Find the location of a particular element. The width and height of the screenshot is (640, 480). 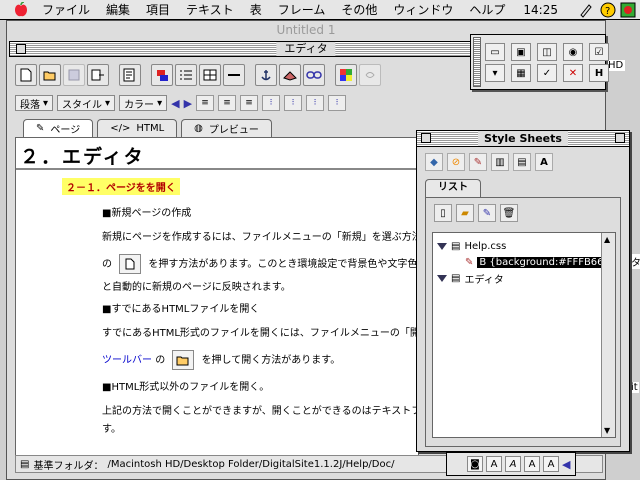

radio-button-icon: ◉ is located at coordinates (573, 52).